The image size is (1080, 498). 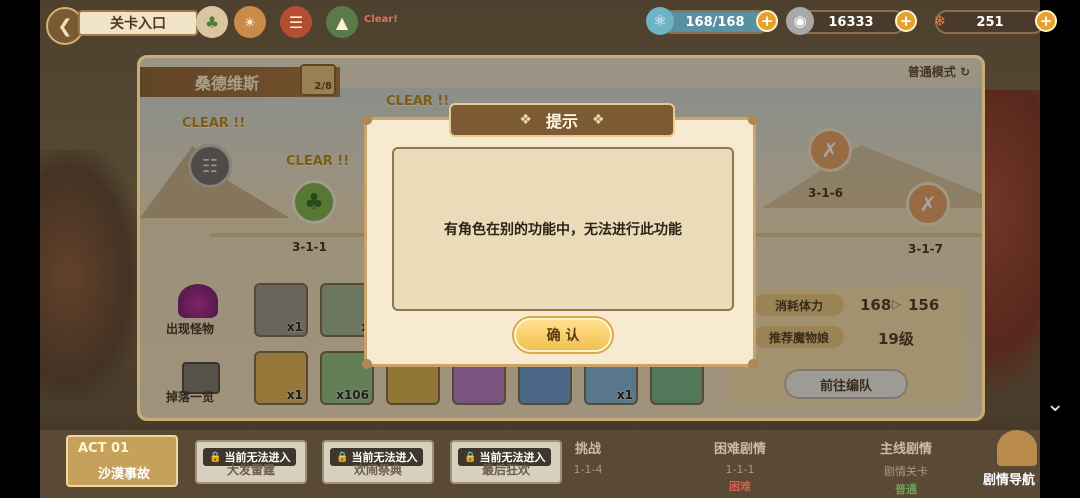 What do you see at coordinates (660, 21) in the screenshot?
I see `stamina-potion-icon: ⚛` at bounding box center [660, 21].